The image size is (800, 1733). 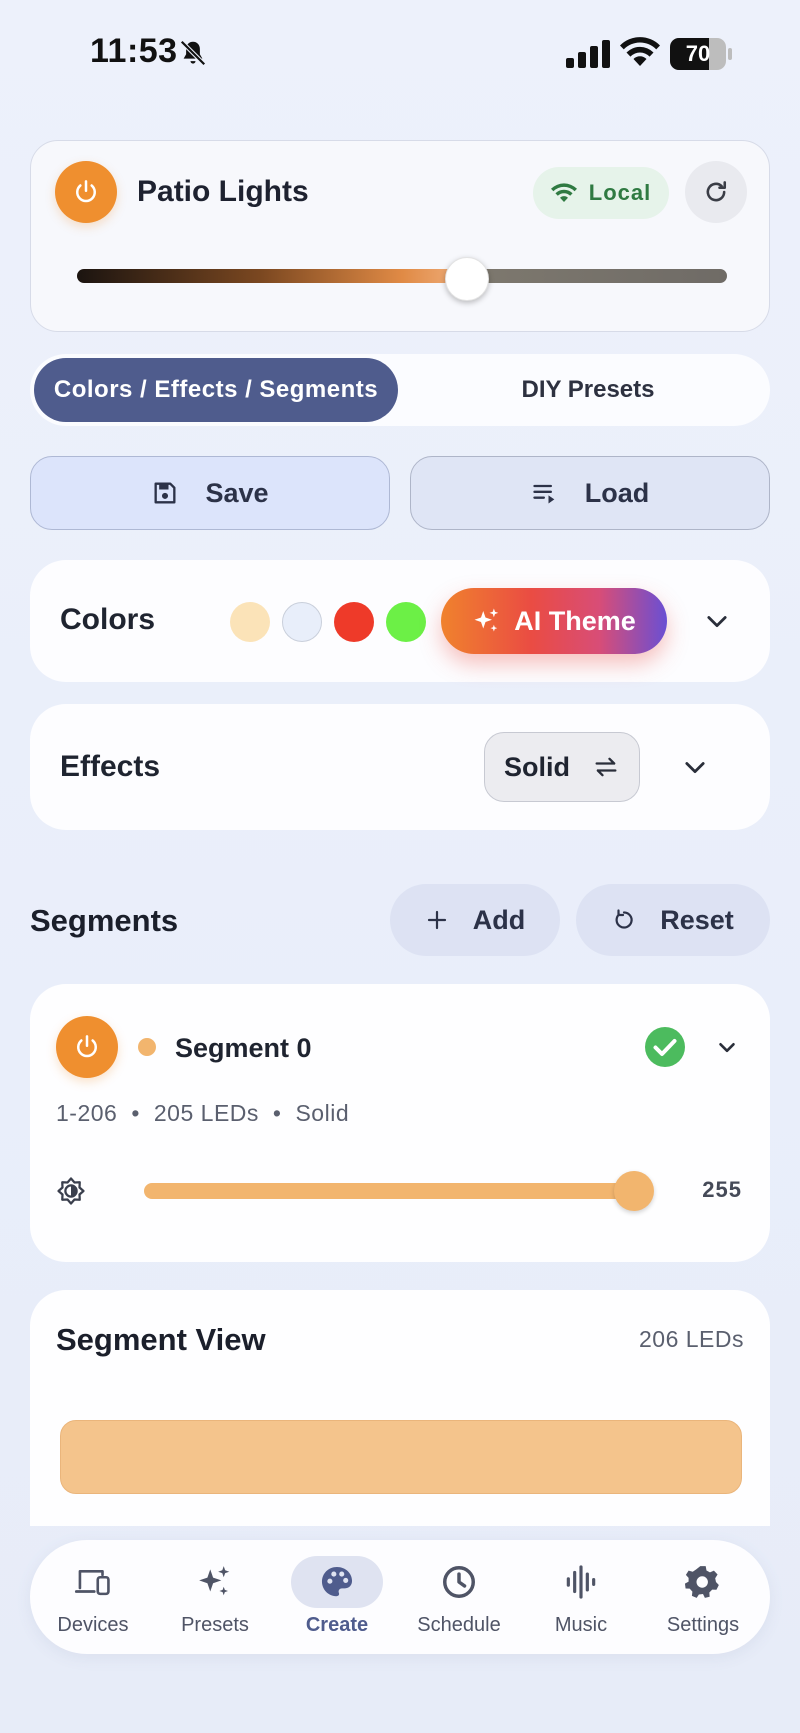 What do you see at coordinates (722, 1189) in the screenshot?
I see `segment-brightness-value: 255` at bounding box center [722, 1189].